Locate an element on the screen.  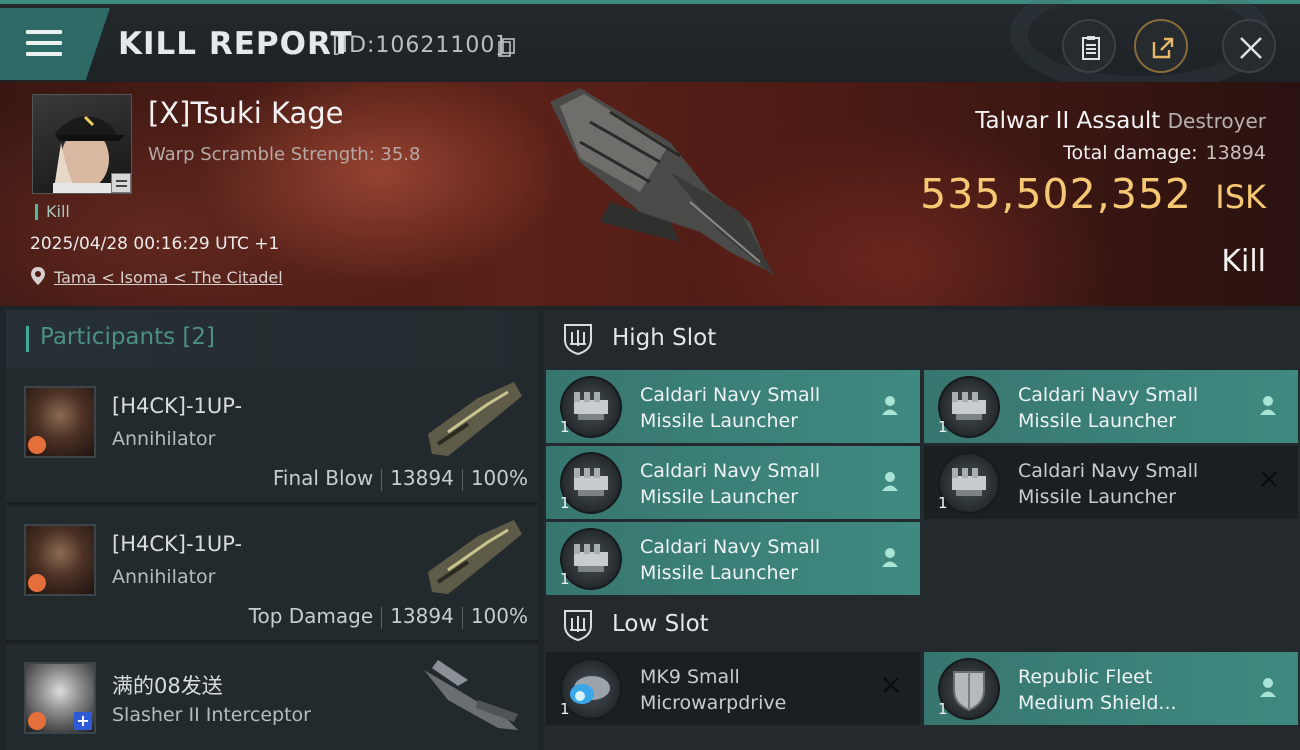
close-button is located at coordinates (1249, 46).